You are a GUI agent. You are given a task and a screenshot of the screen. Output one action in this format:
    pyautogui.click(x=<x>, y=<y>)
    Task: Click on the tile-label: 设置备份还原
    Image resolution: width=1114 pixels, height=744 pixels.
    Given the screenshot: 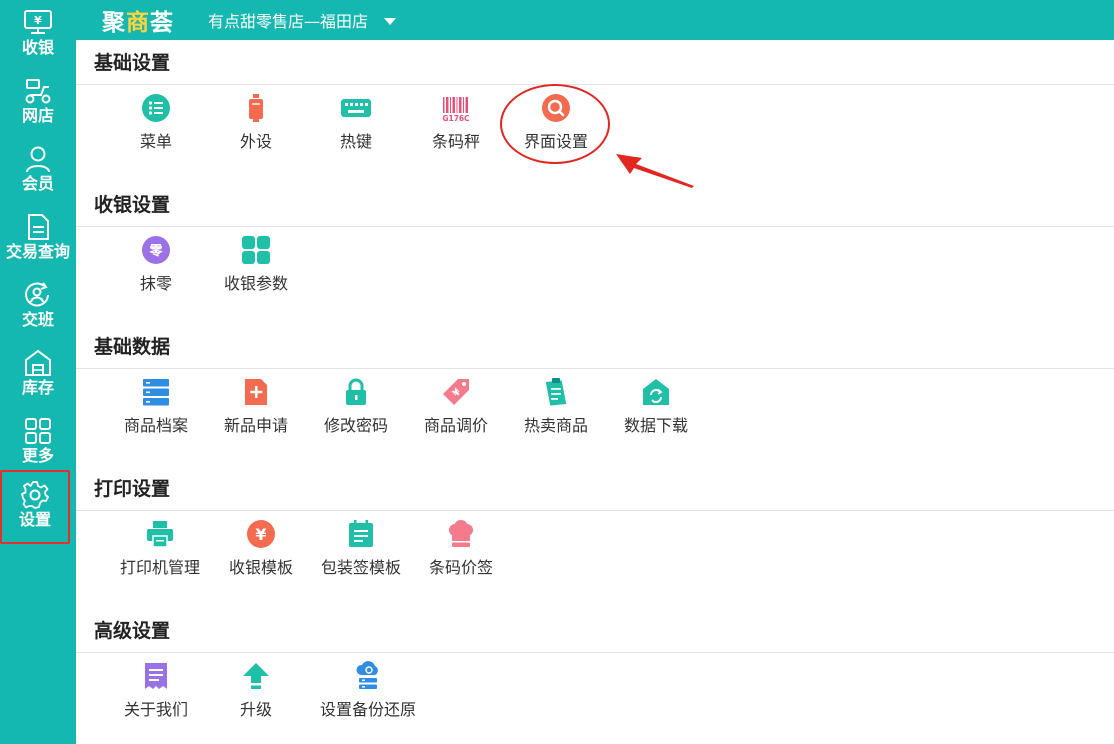 What is the action you would take?
    pyautogui.click(x=368, y=709)
    